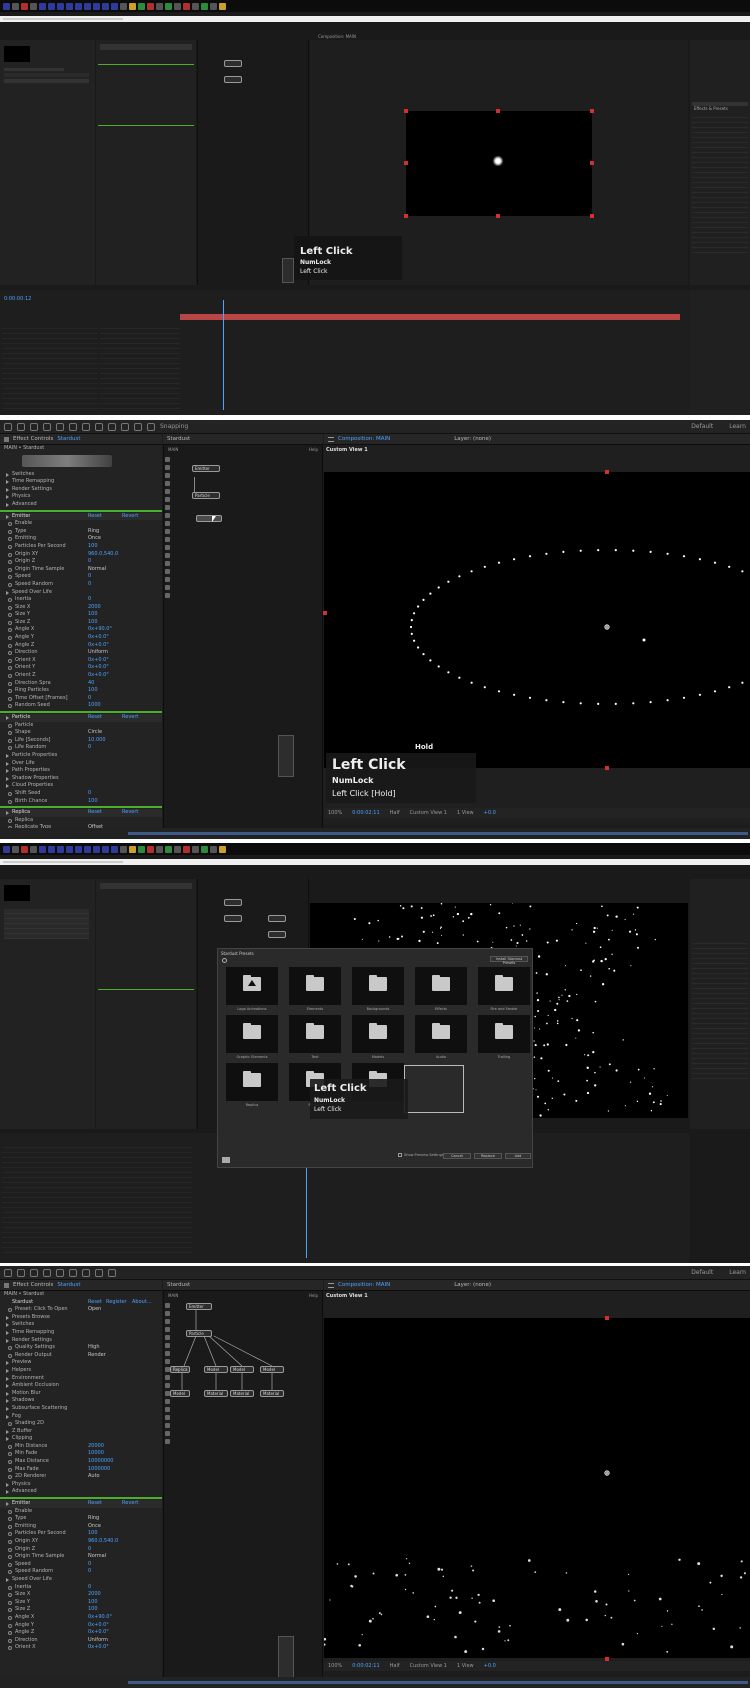 The width and height of the screenshot is (750, 1688). I want to click on scroll-widget, so click(286, 1657).